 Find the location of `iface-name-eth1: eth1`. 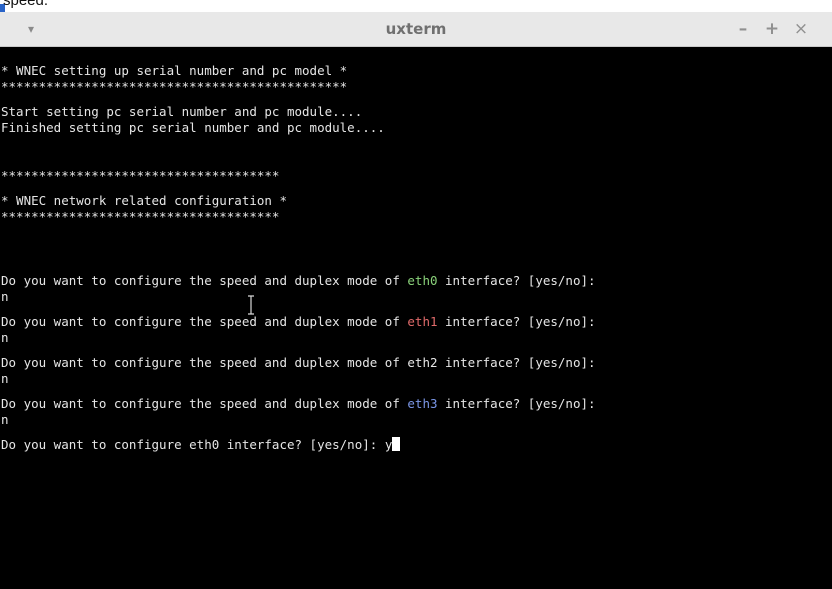

iface-name-eth1: eth1 is located at coordinates (422, 321).